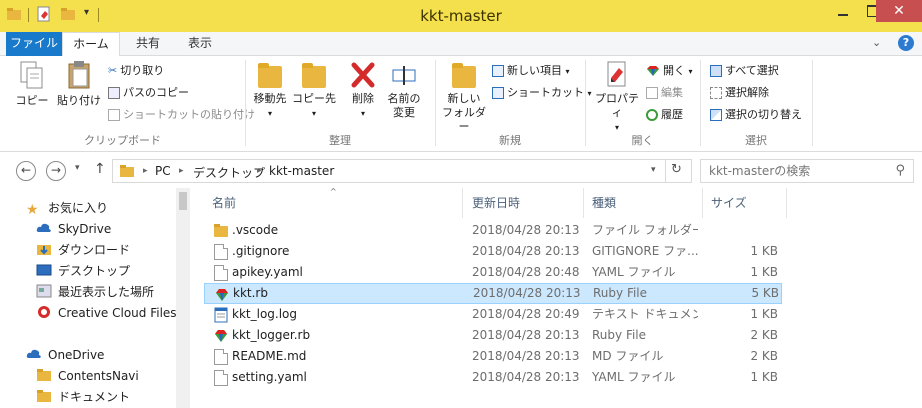  What do you see at coordinates (79, 100) in the screenshot?
I see `paste-label: 貼り付け` at bounding box center [79, 100].